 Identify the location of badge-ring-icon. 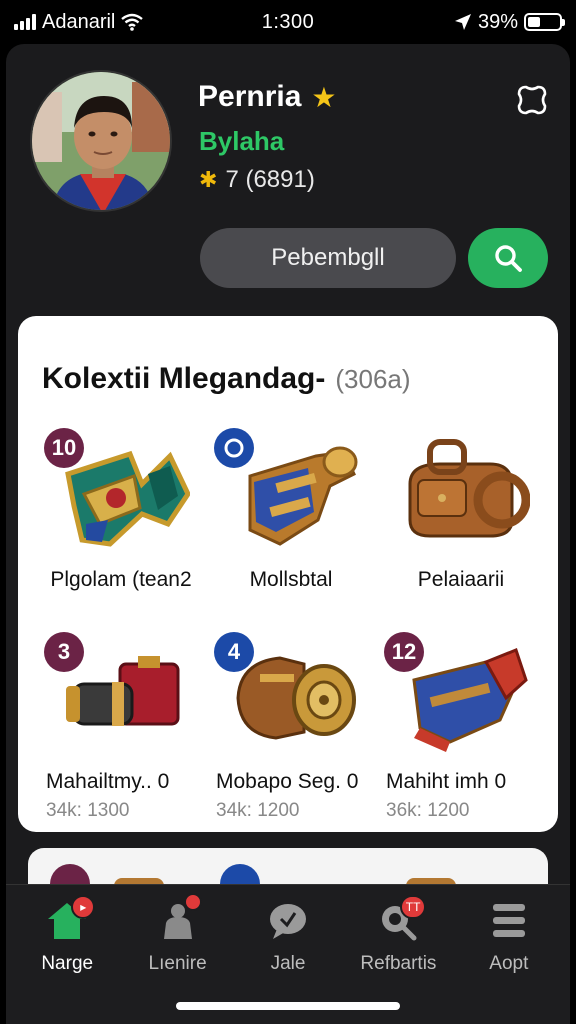
(234, 448).